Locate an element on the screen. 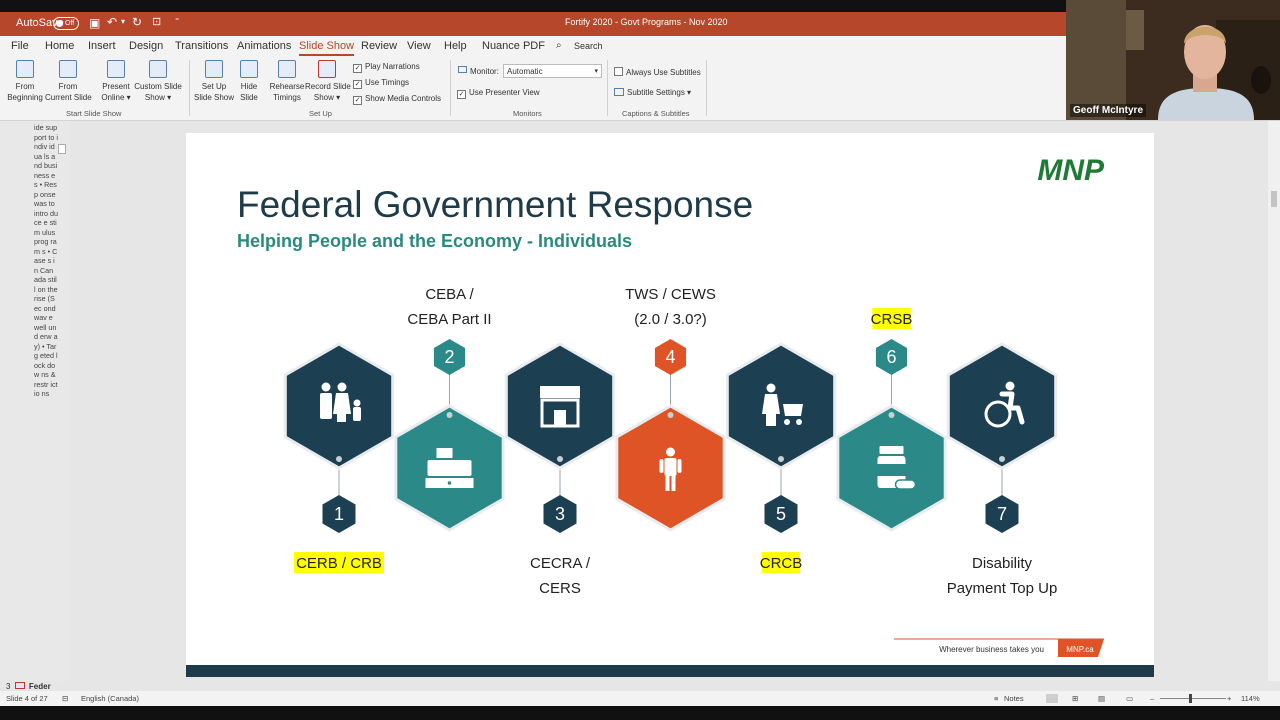  subtitle-icon is located at coordinates (619, 92).